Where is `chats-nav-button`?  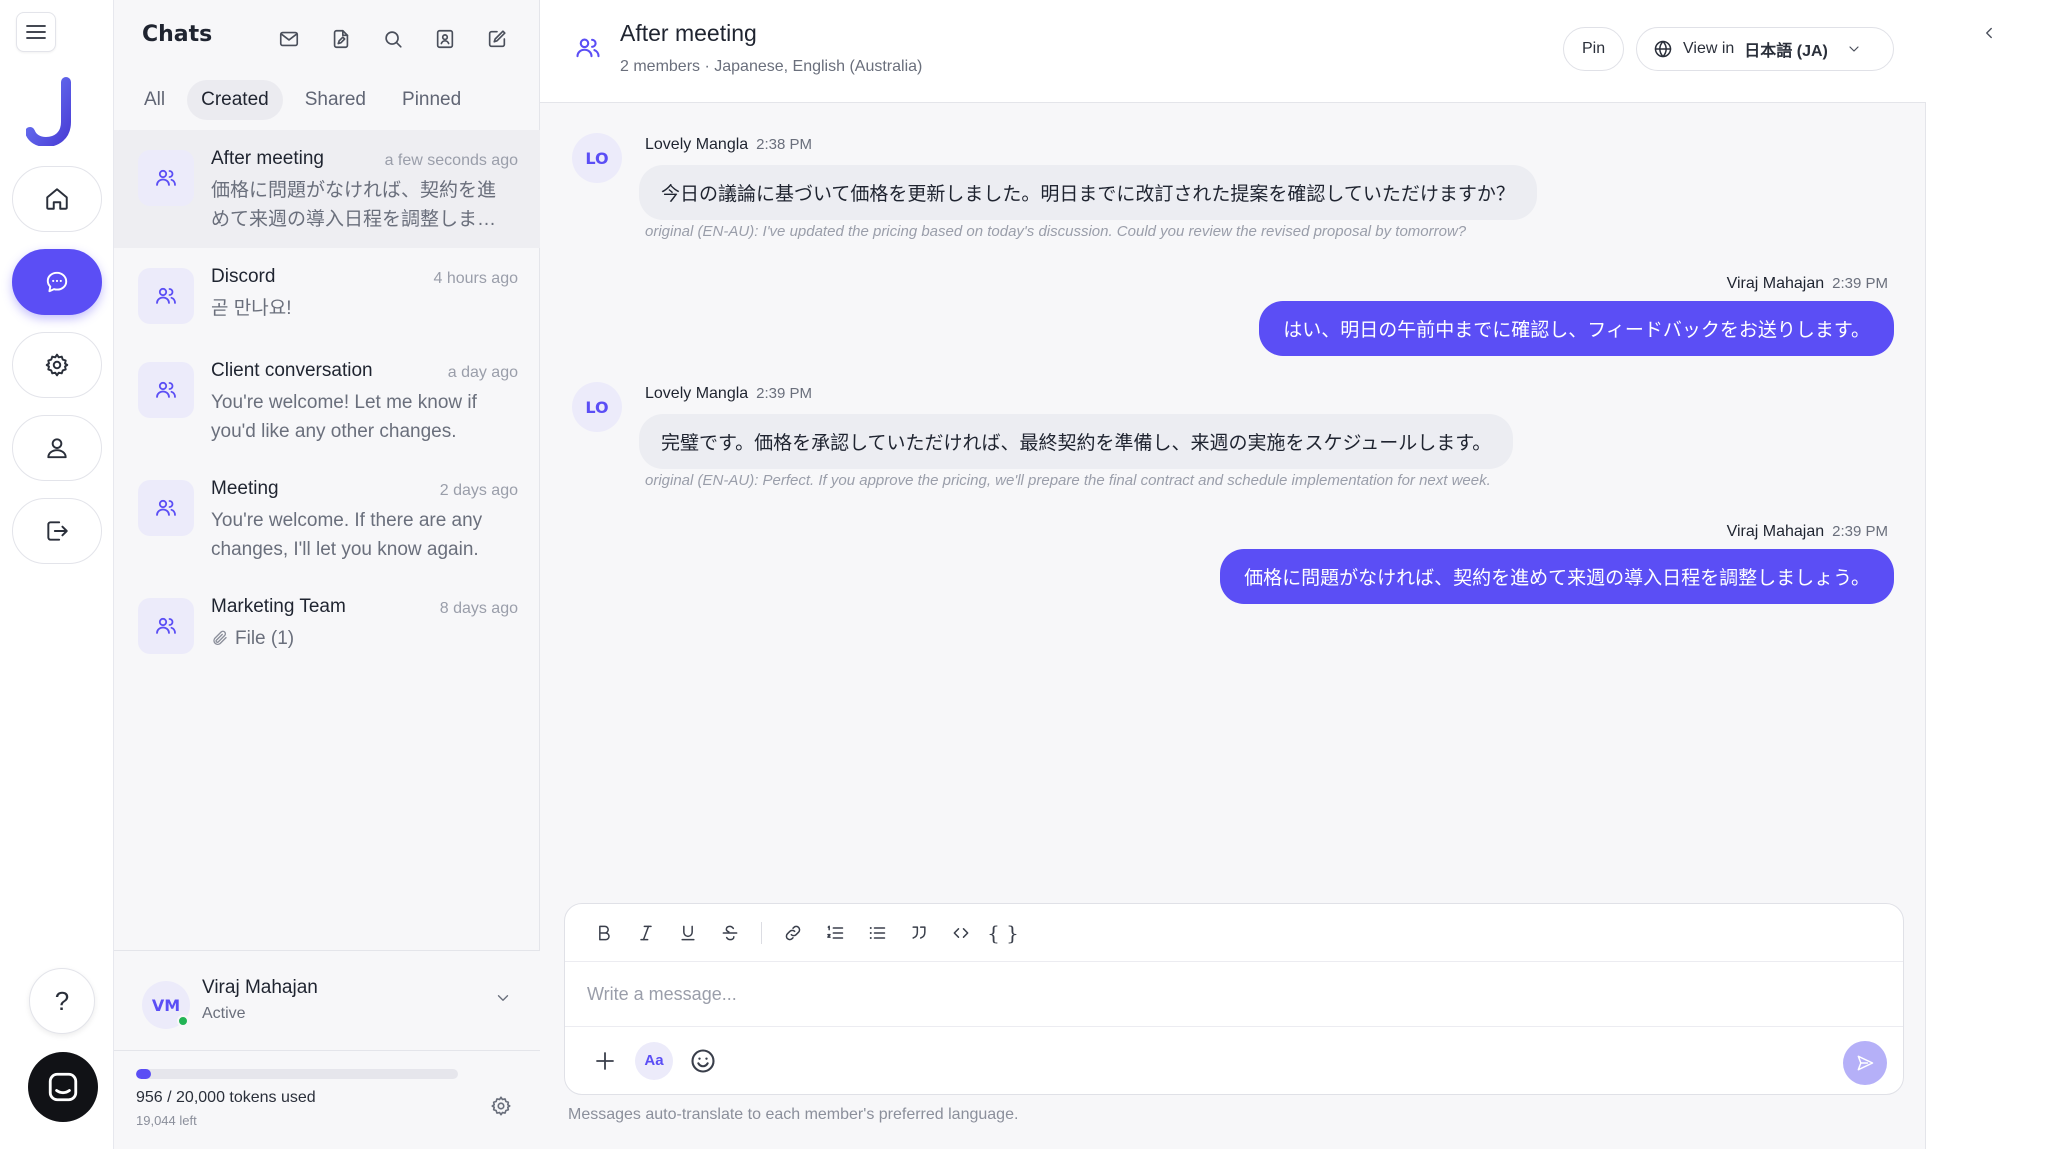
chats-nav-button is located at coordinates (57, 282).